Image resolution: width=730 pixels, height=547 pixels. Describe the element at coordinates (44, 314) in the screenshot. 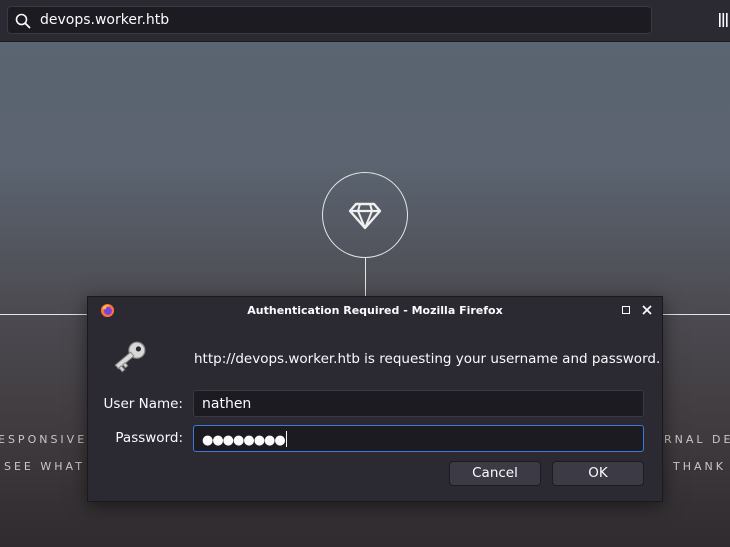

I see `connector-line-left` at that location.